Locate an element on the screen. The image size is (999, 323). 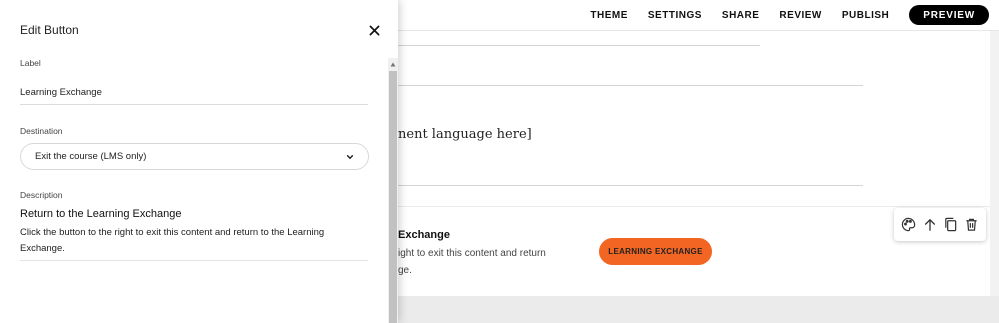
nav-review: REVIEW is located at coordinates (800, 15).